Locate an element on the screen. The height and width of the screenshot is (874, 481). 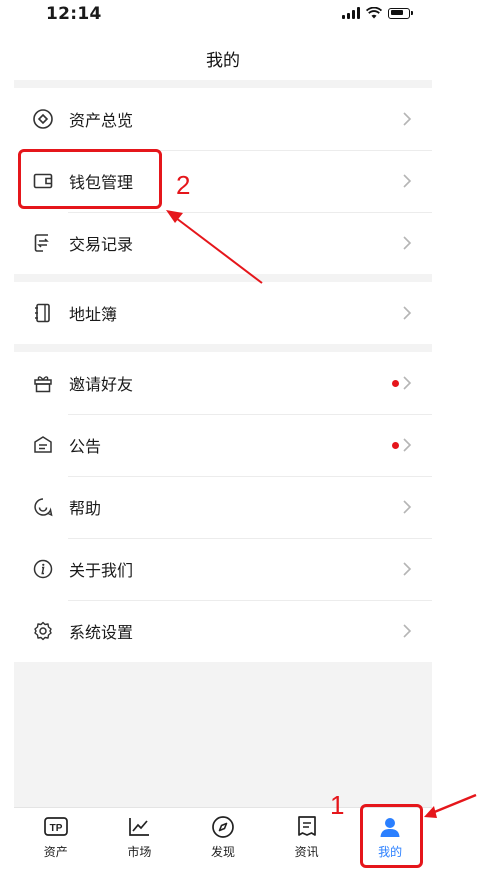
gift-icon is located at coordinates (43, 384).